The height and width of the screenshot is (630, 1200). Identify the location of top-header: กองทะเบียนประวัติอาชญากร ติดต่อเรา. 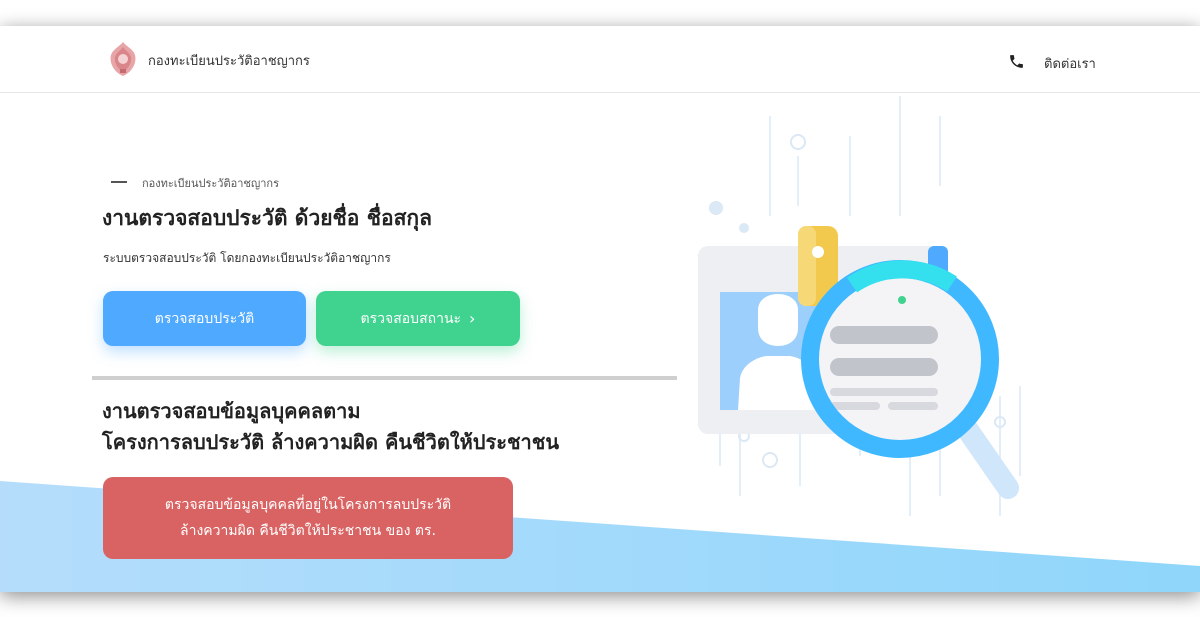
(600, 59).